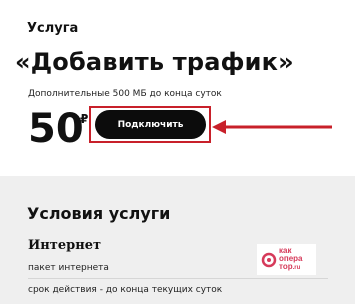  I want to click on condition-row: срок действия - до конца текущих суток, so click(125, 290).